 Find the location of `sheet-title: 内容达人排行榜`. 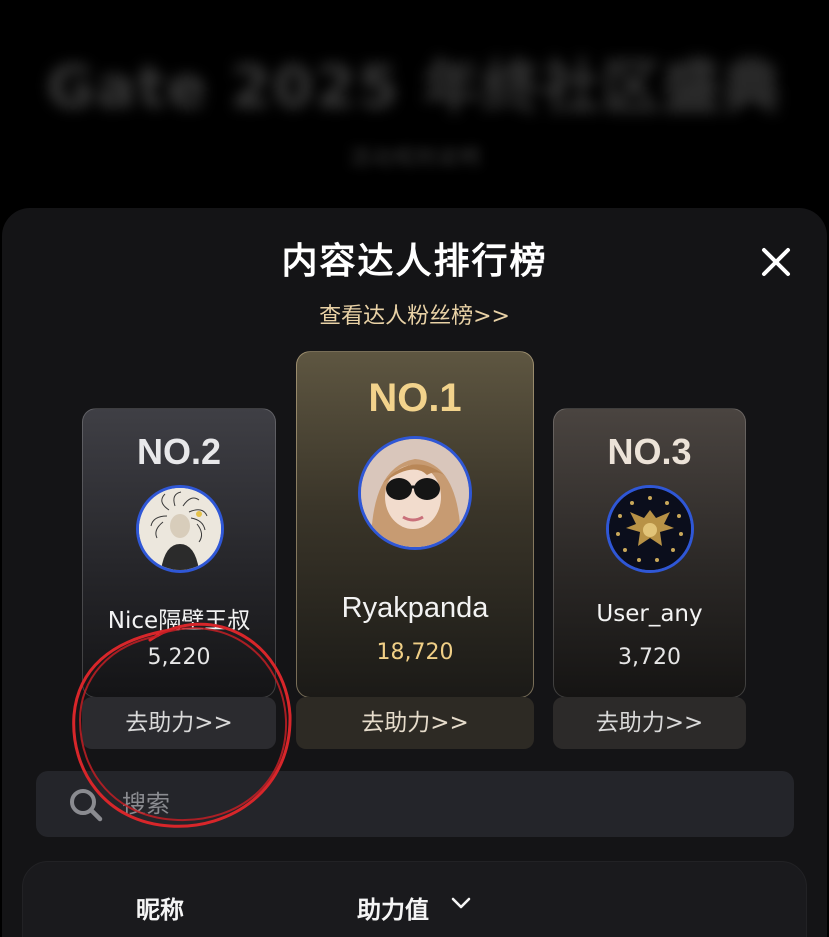

sheet-title: 内容达人排行榜 is located at coordinates (414, 261).